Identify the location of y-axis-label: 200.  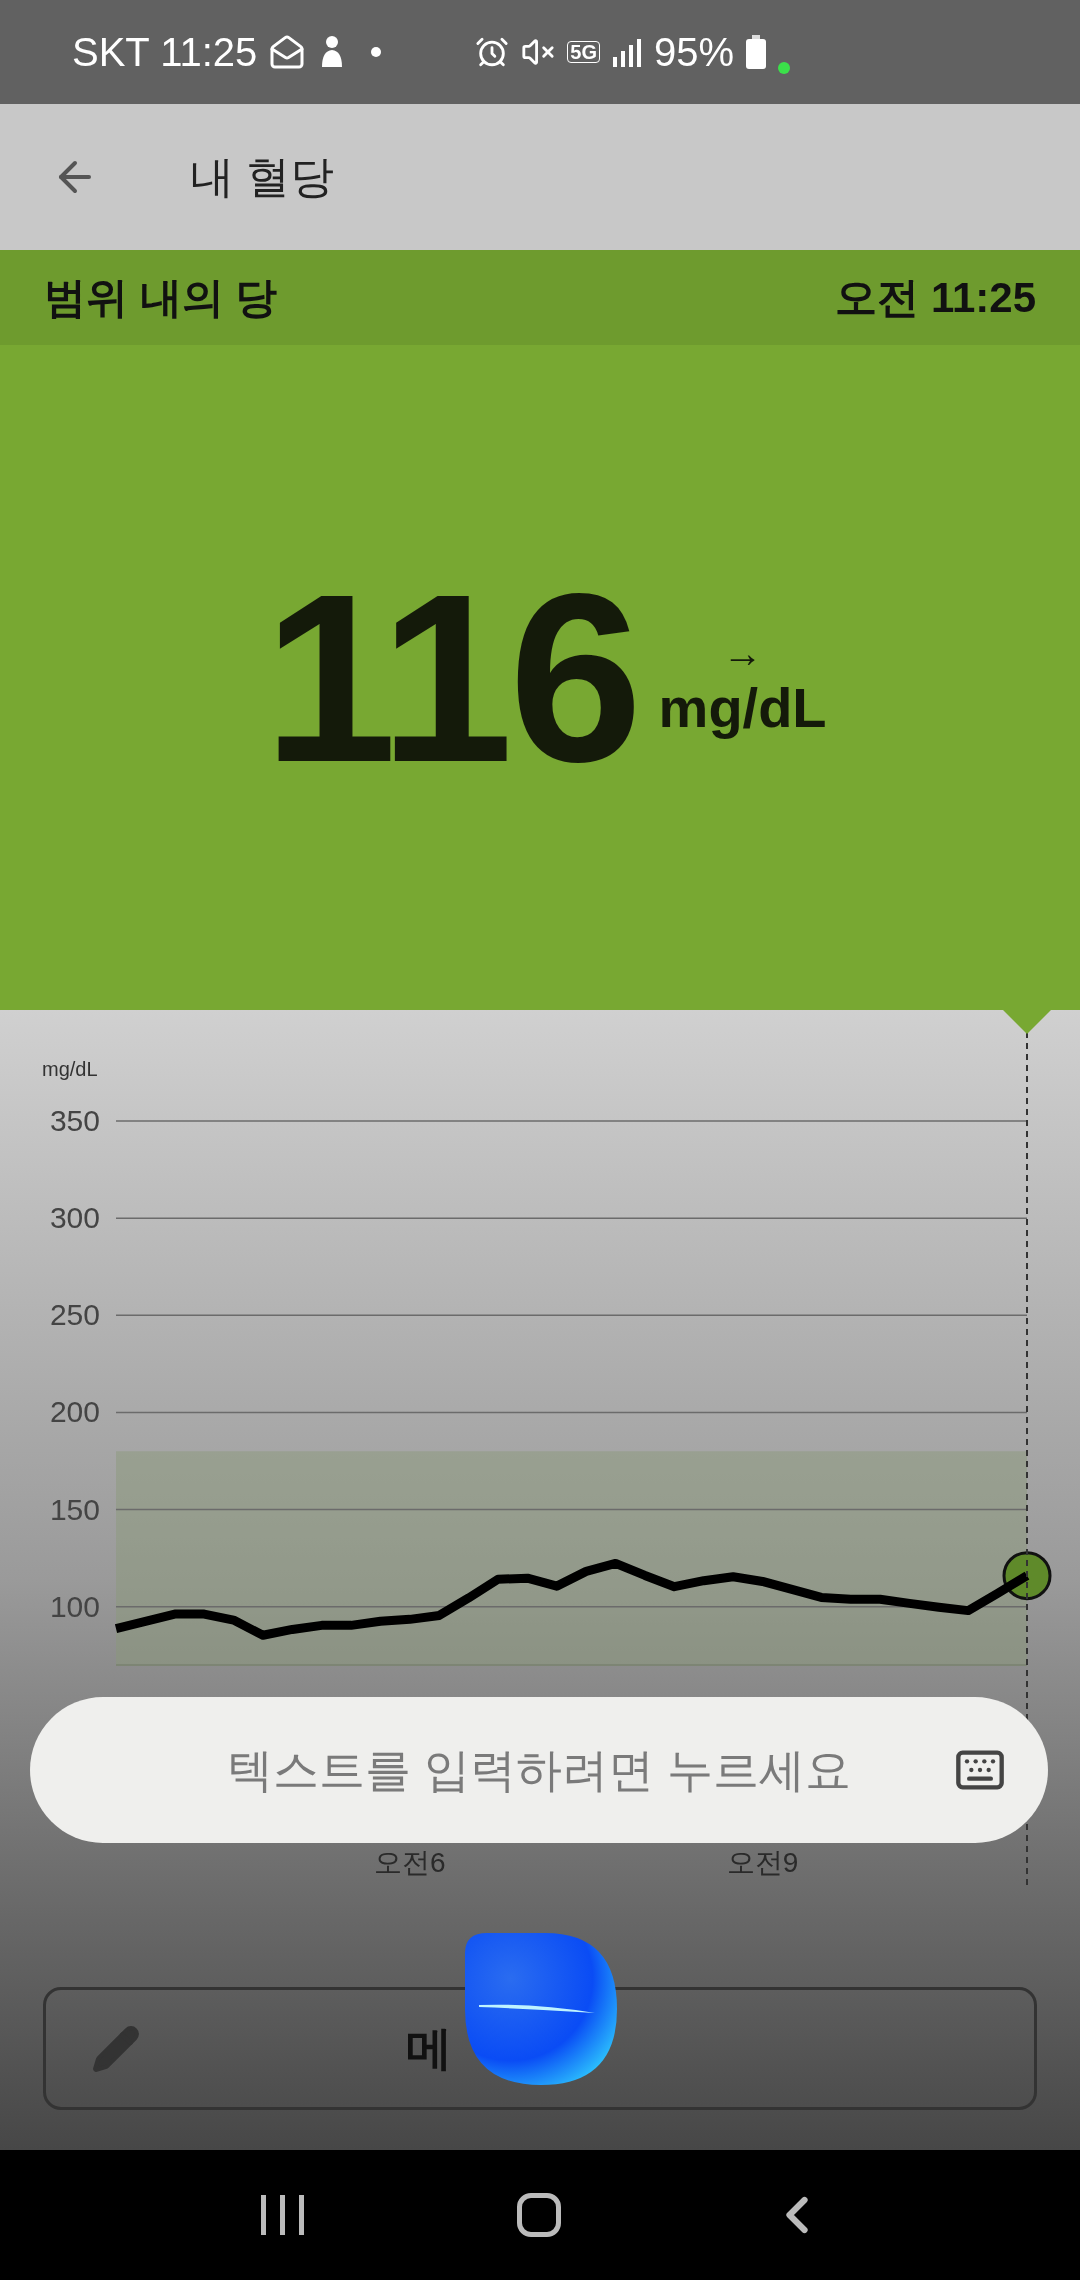
(74, 1412).